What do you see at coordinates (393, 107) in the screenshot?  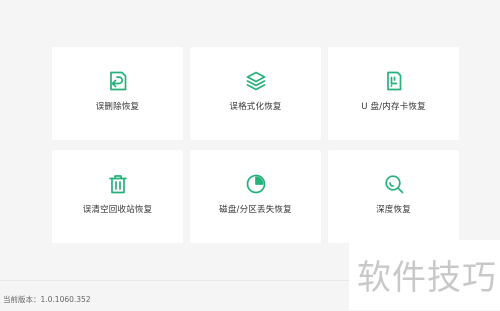 I see `card-label: U 盘/内存卡恢复` at bounding box center [393, 107].